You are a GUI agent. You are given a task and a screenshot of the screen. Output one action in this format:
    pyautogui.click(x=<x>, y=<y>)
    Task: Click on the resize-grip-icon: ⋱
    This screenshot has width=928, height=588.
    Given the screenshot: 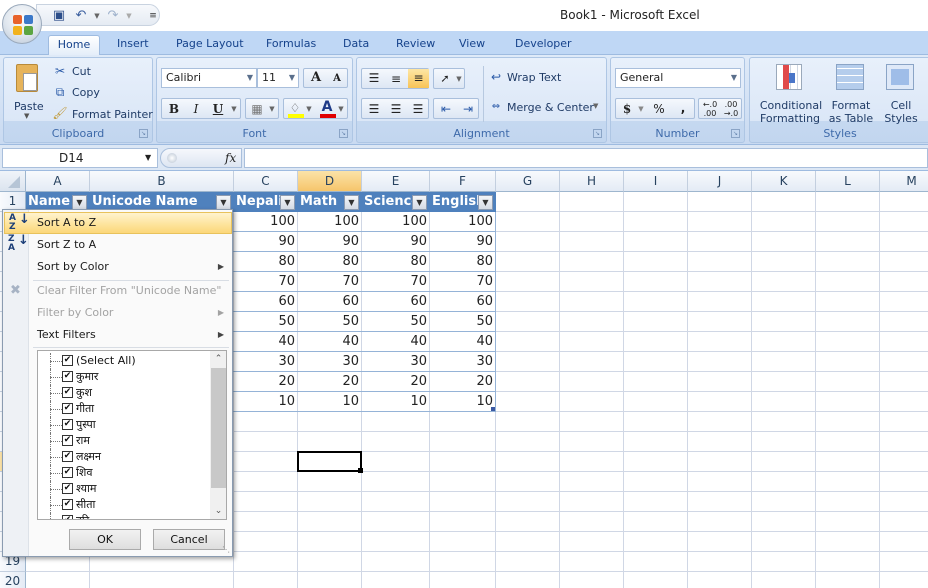 What is the action you would take?
    pyautogui.click(x=226, y=549)
    